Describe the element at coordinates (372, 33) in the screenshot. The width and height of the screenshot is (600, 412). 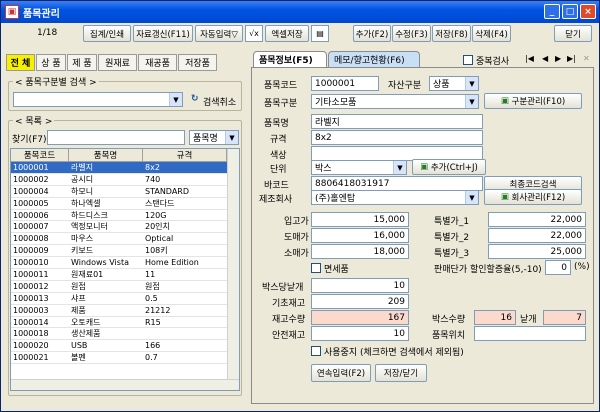
I see `add-button: 추가(F2)` at that location.